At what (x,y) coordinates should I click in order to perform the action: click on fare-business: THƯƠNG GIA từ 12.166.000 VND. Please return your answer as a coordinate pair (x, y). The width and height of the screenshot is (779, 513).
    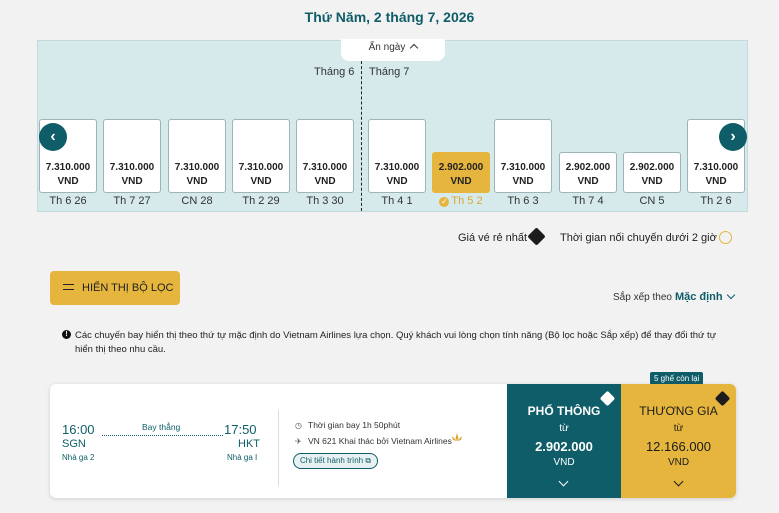
    Looking at the image, I should click on (678, 441).